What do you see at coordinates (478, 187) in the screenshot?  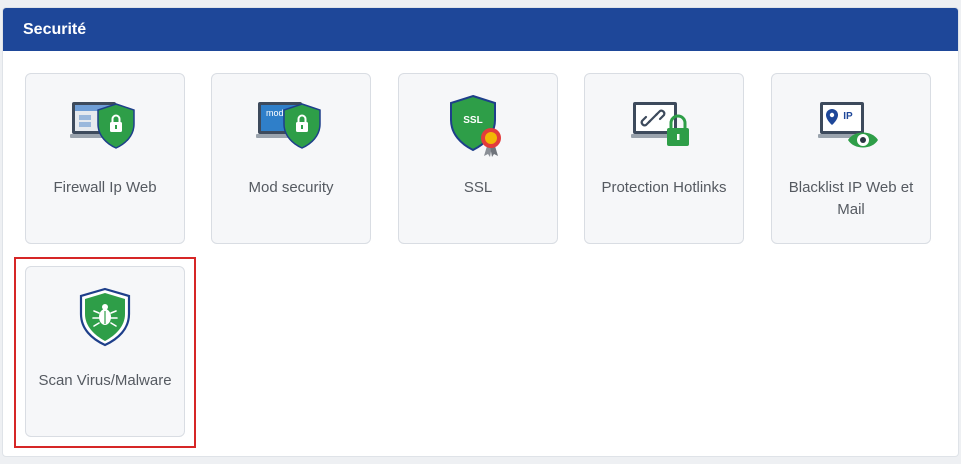 I see `tile-label: SSL` at bounding box center [478, 187].